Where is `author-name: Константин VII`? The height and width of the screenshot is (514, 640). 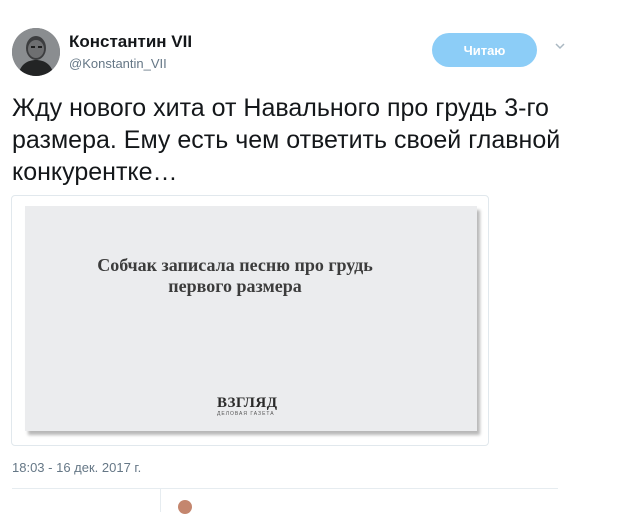
author-name: Константин VII is located at coordinates (130, 42).